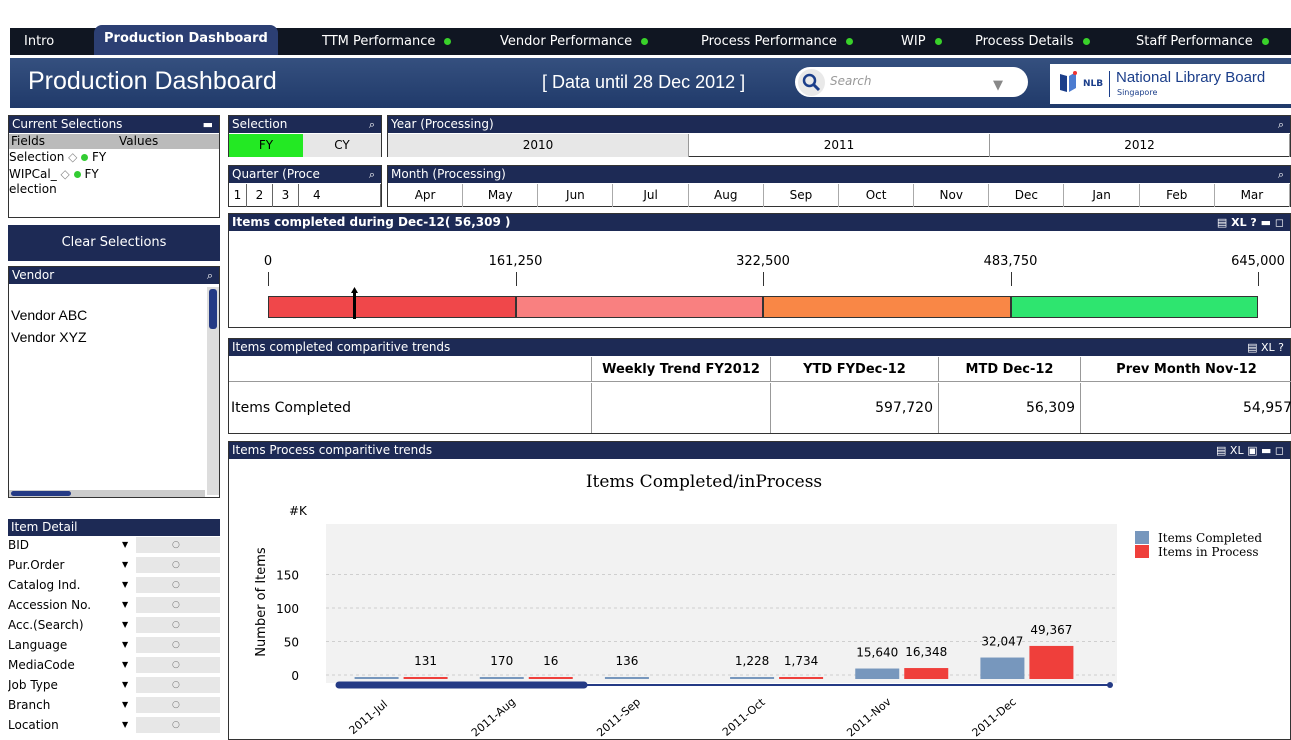 The width and height of the screenshot is (1291, 740). Describe the element at coordinates (811, 82) in the screenshot. I see `search-icon` at that location.